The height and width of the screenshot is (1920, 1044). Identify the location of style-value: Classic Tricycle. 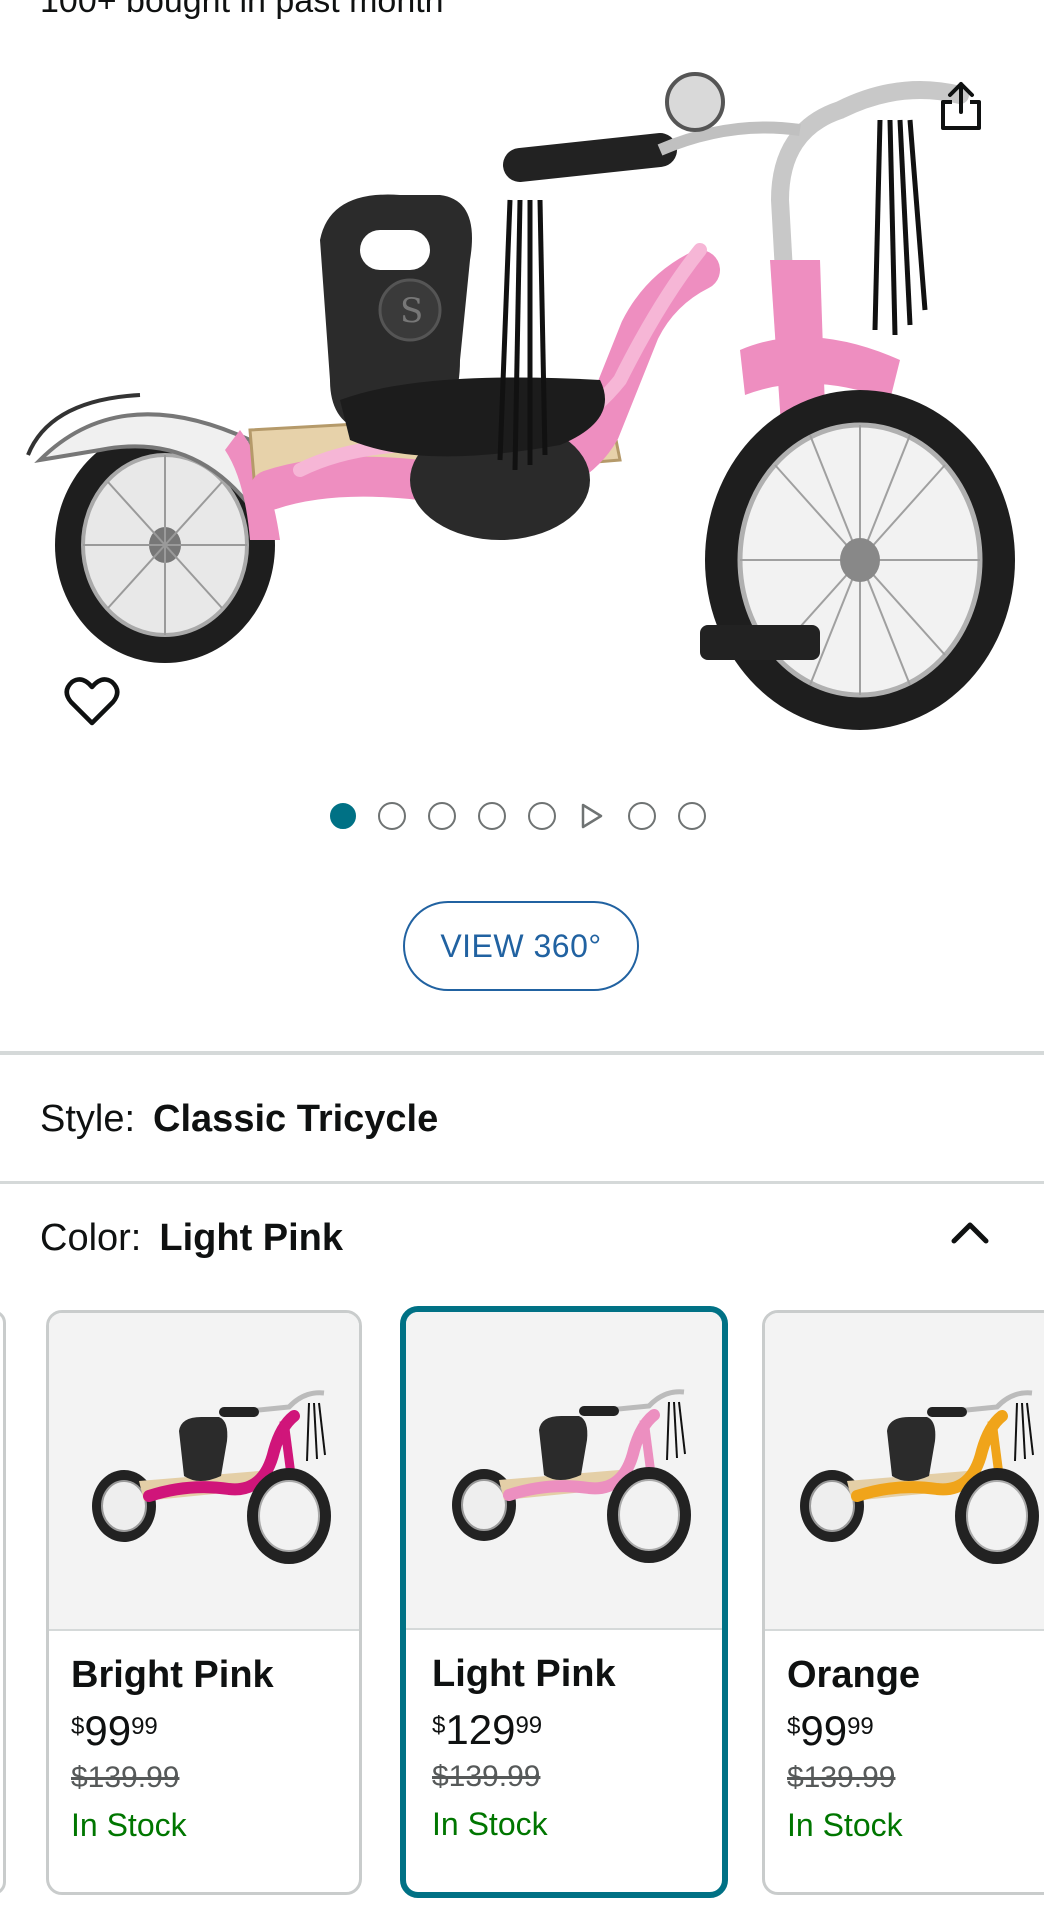
(296, 1119).